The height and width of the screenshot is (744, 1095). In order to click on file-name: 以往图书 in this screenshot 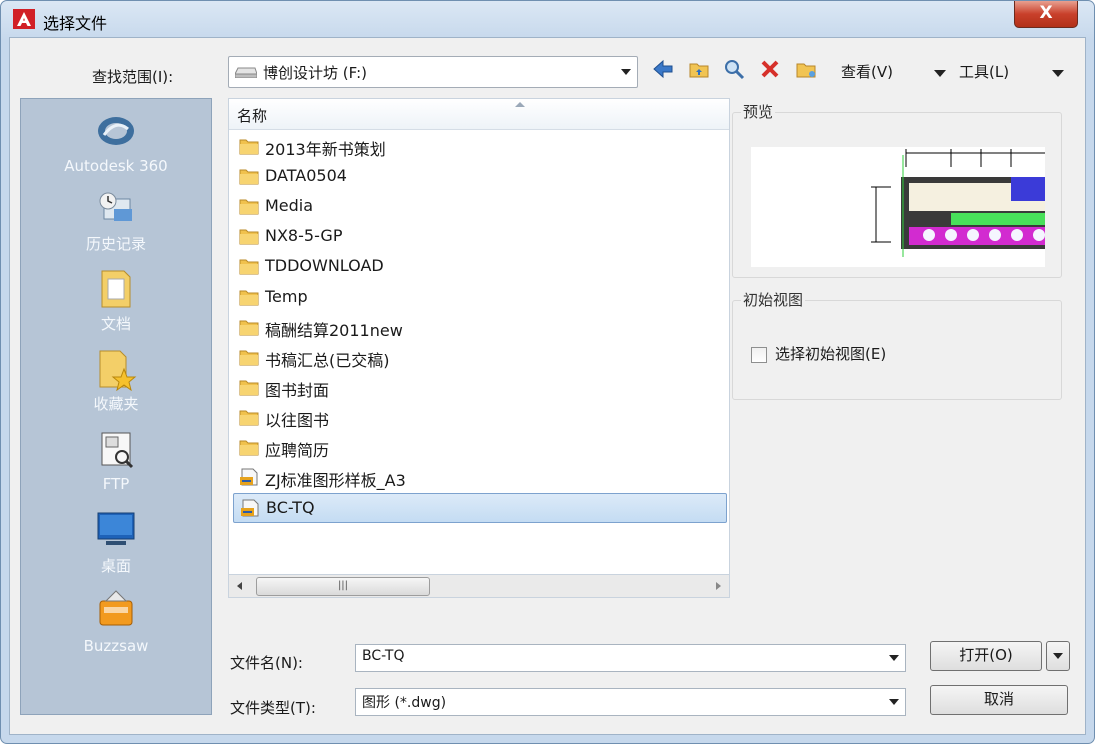, I will do `click(297, 420)`.